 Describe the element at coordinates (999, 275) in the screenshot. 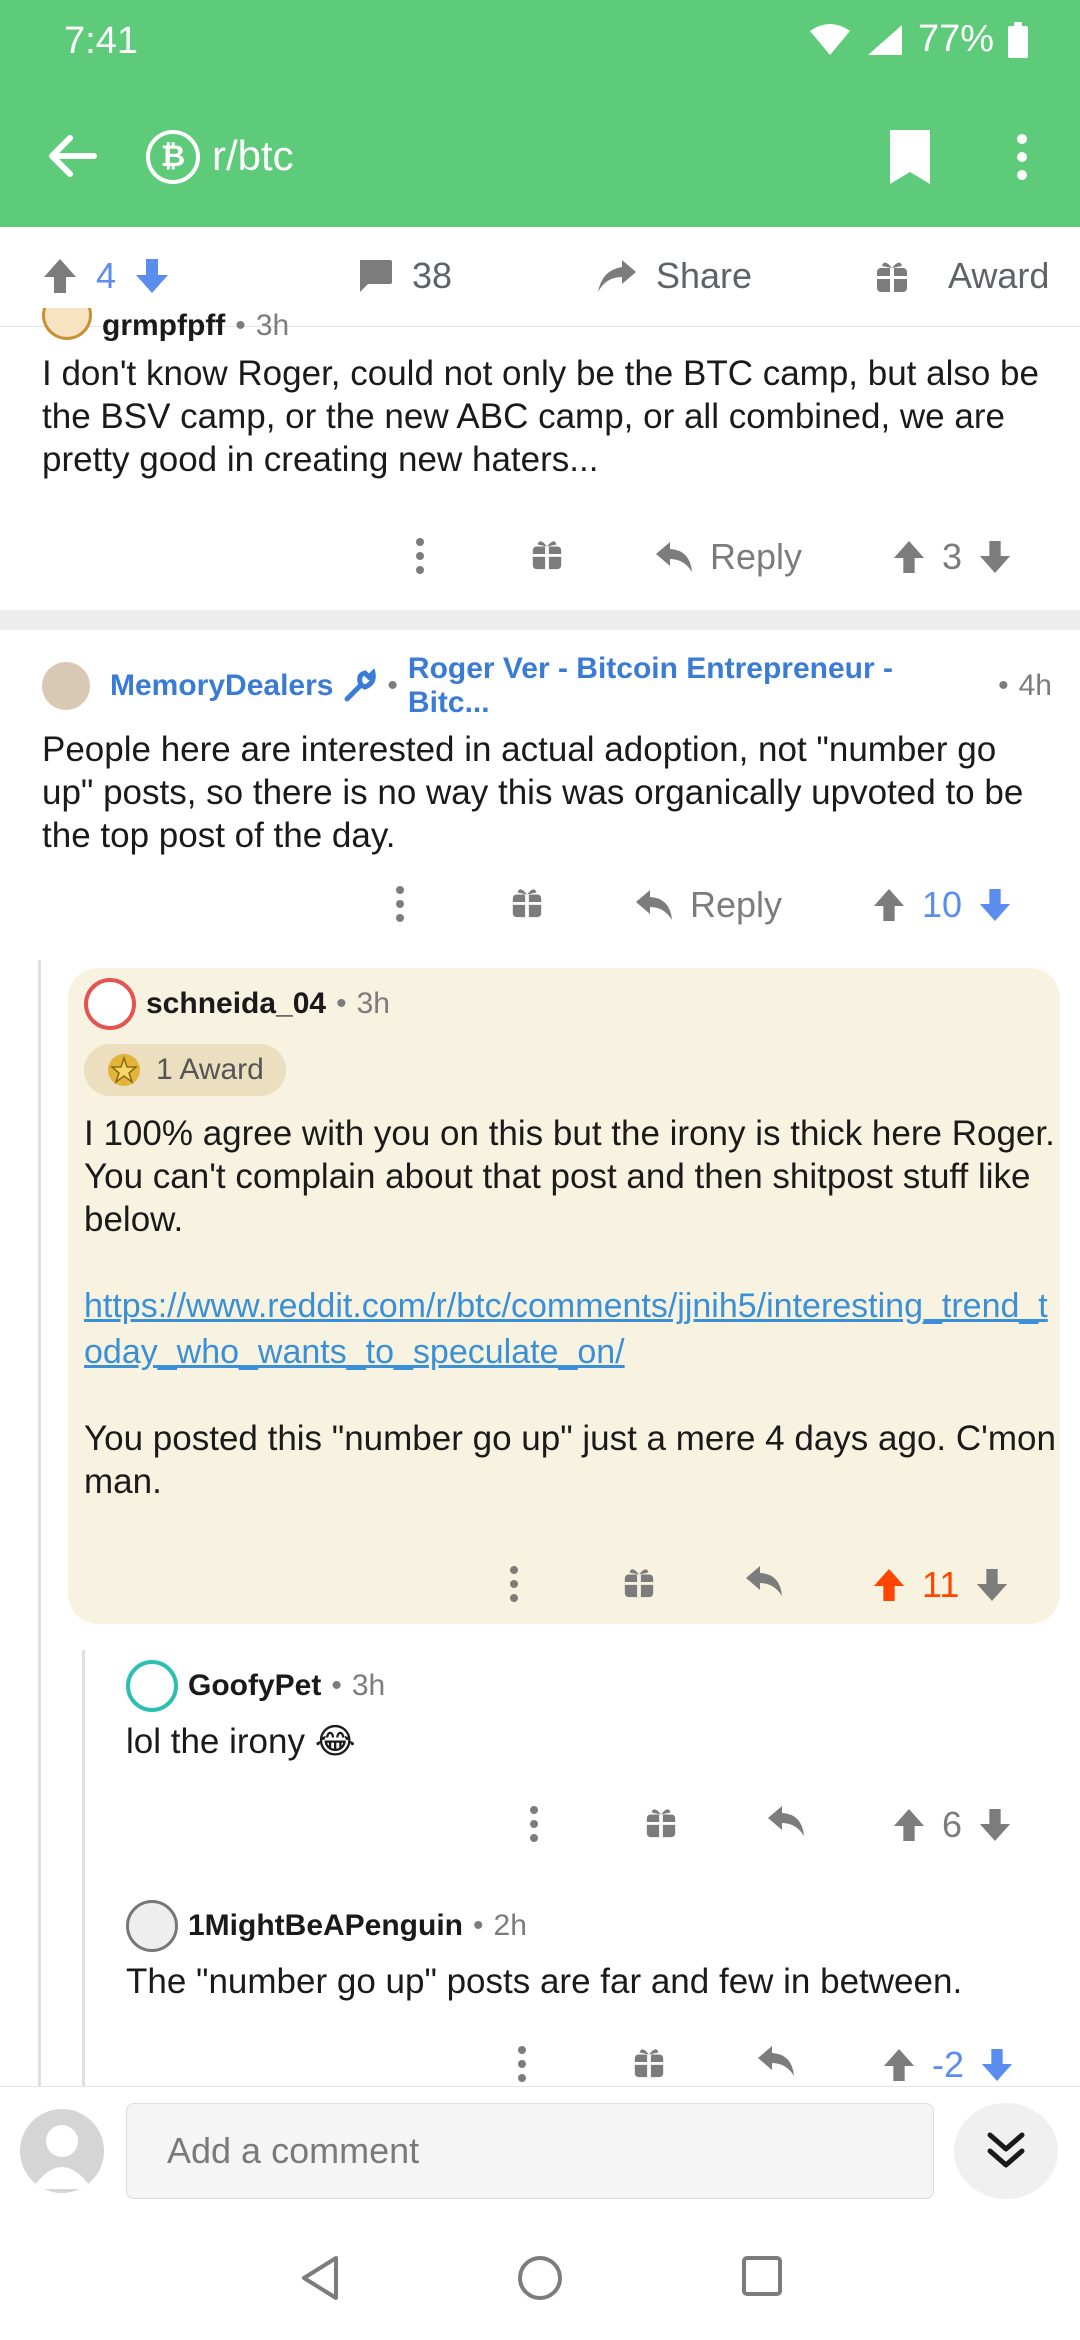

I see `award-label: Award` at that location.